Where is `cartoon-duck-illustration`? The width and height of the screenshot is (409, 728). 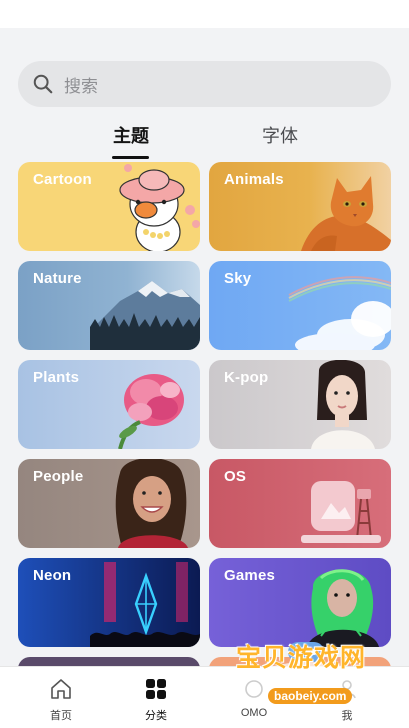 cartoon-duck-illustration is located at coordinates (159, 207).